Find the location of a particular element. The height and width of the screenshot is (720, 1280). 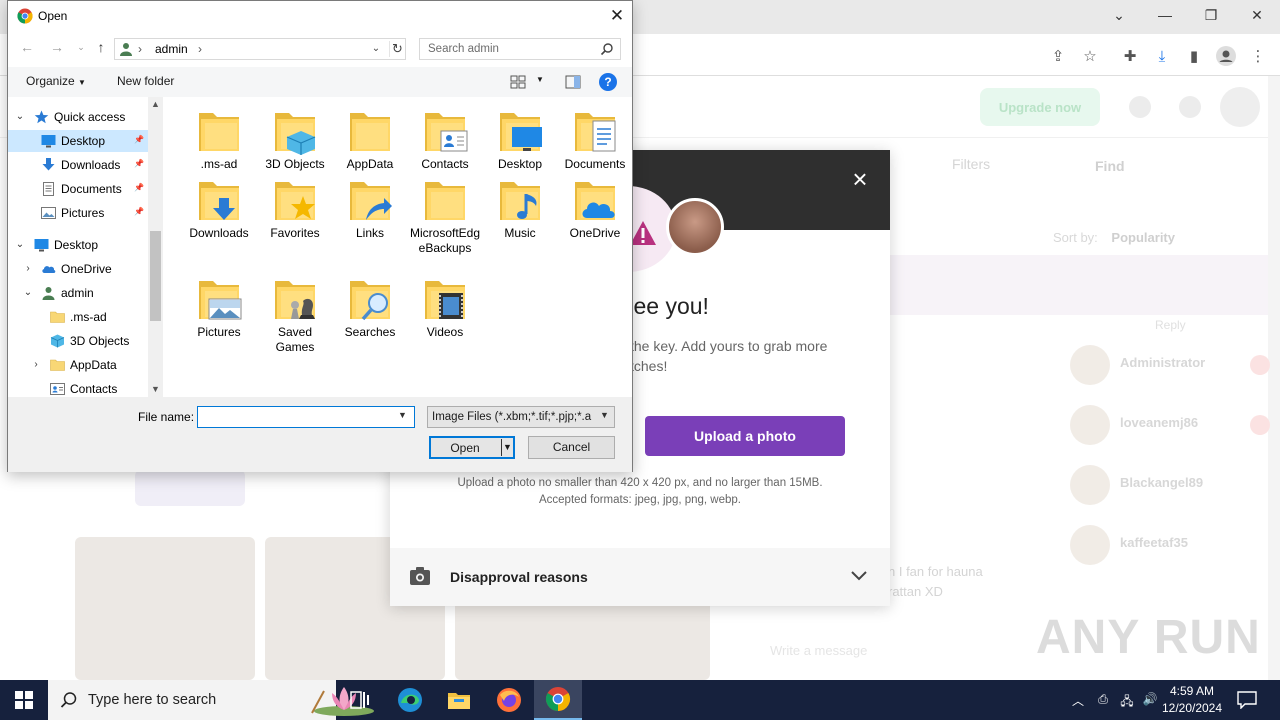

upgrade-button: Upgrade now is located at coordinates (1040, 107).